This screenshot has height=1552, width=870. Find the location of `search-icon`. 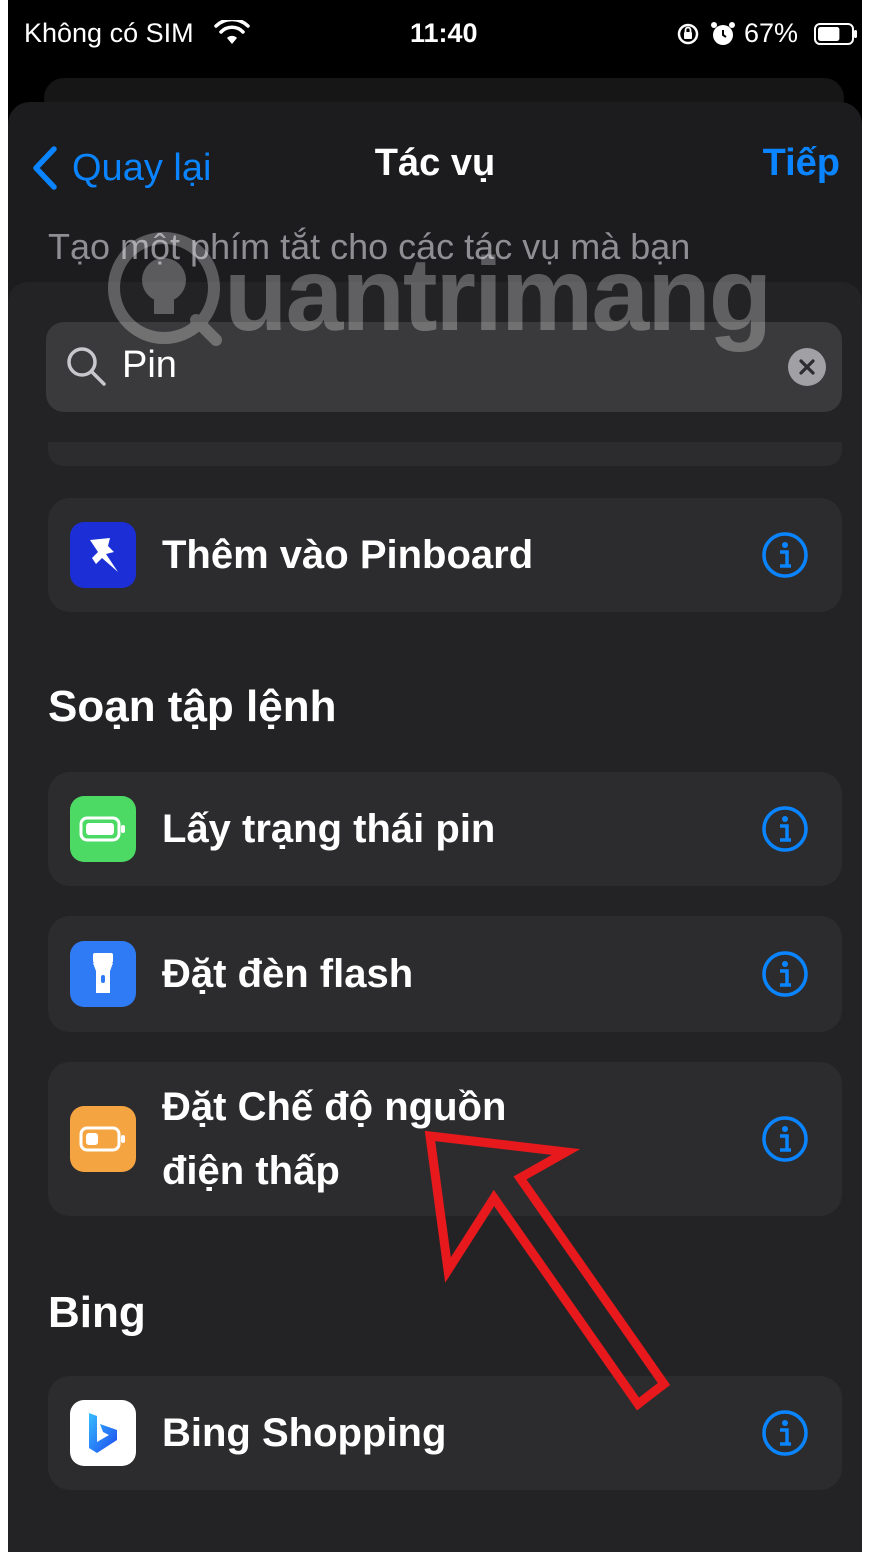

search-icon is located at coordinates (86, 366).